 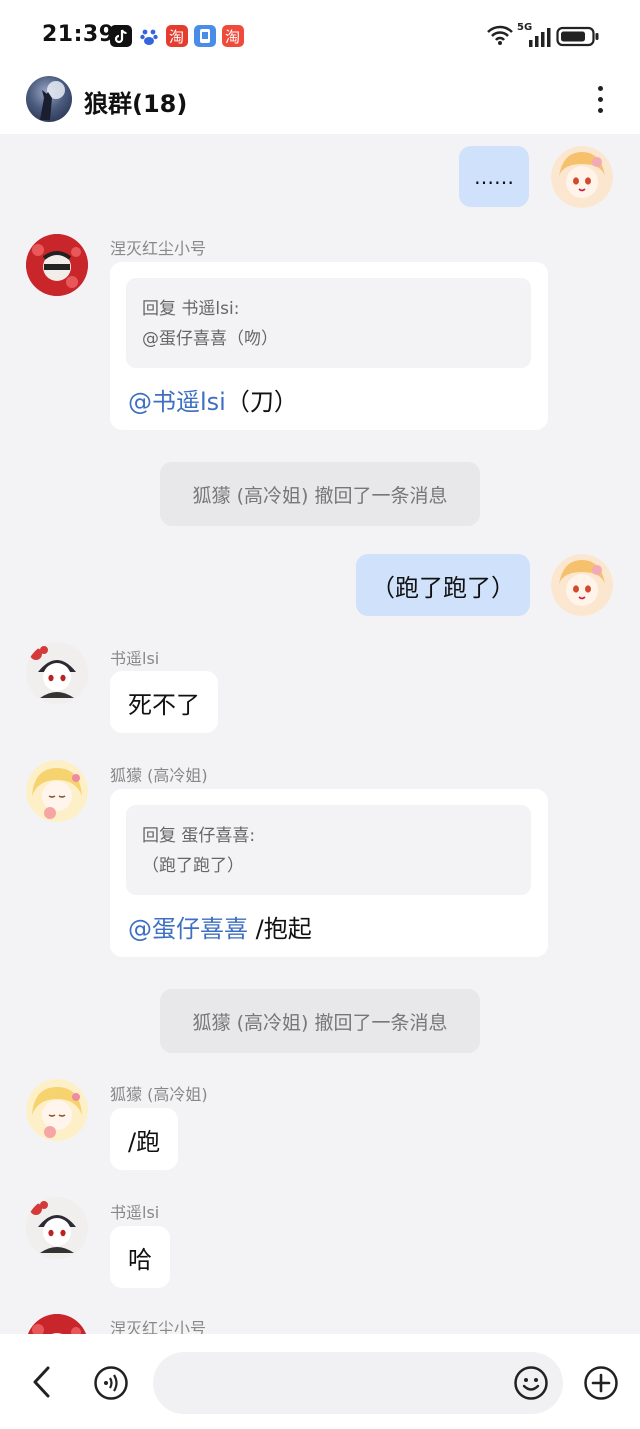 What do you see at coordinates (320, 102) in the screenshot?
I see `chat-header: 狼群(18)` at bounding box center [320, 102].